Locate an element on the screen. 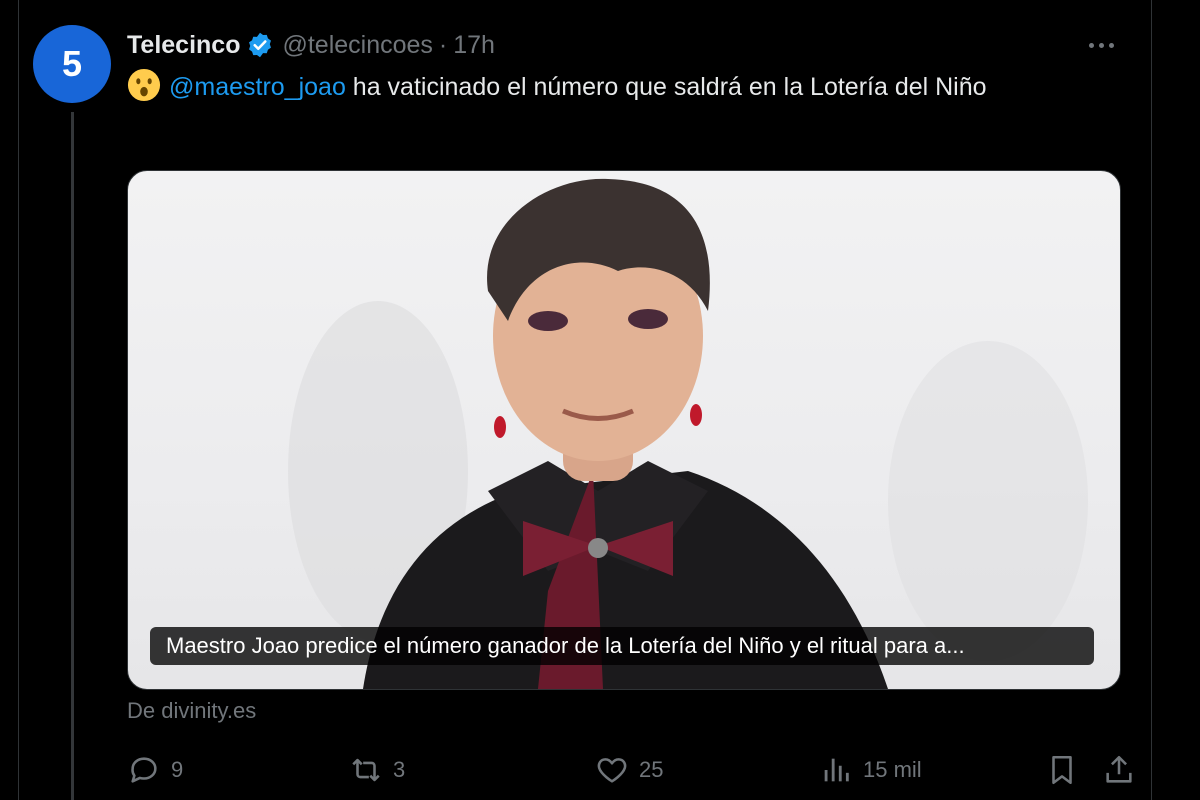 The image size is (1200, 800). more-options-icon is located at coordinates (1101, 45).